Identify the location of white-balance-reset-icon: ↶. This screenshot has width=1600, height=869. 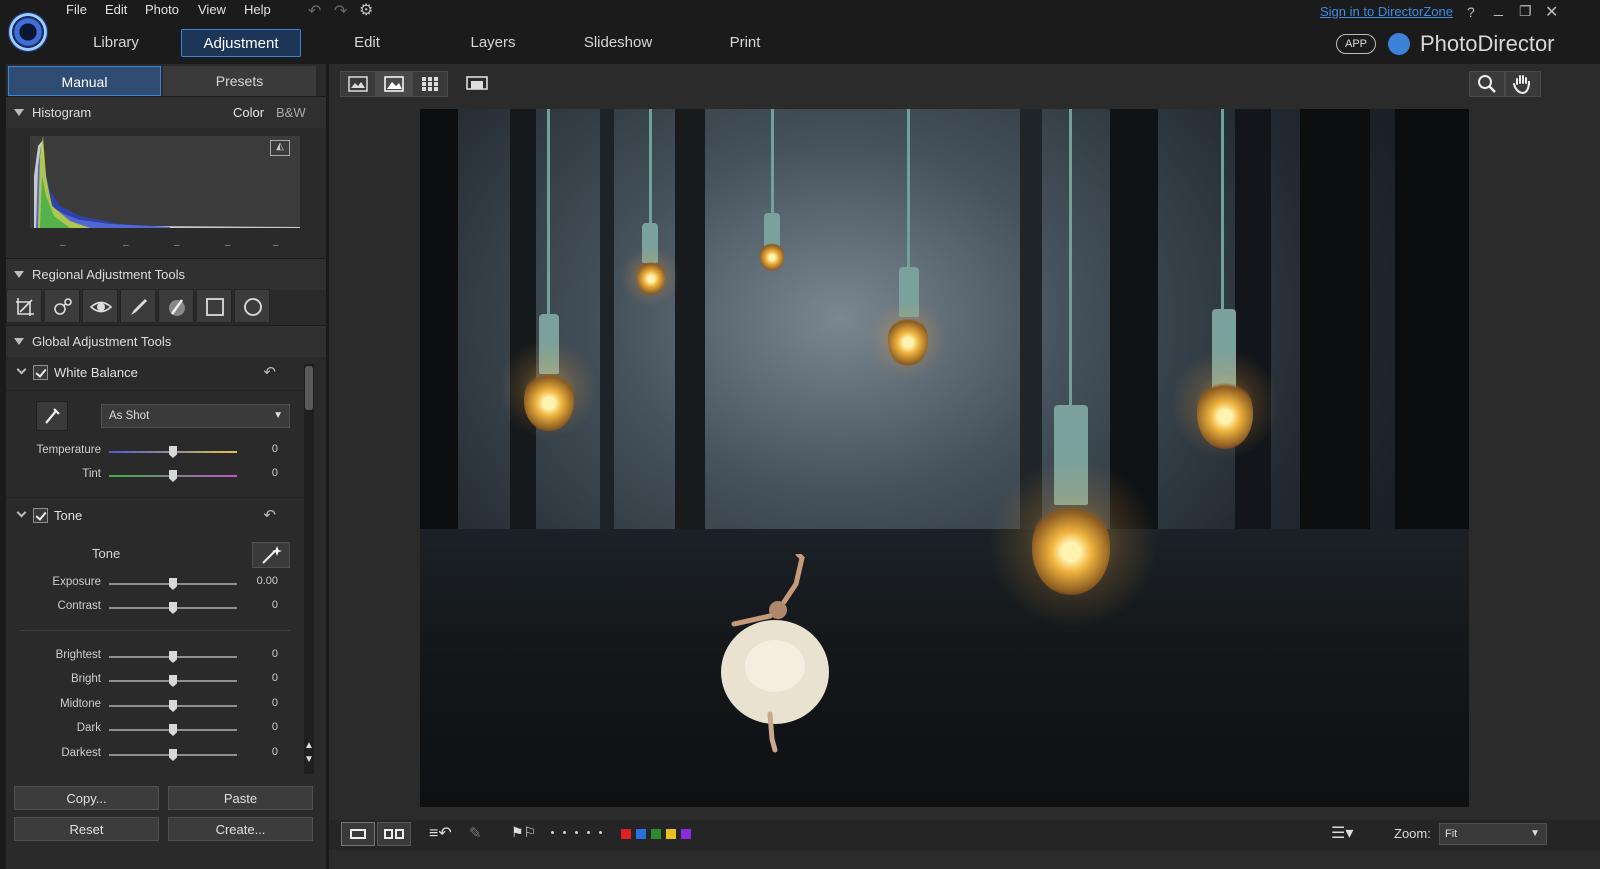
(269, 373).